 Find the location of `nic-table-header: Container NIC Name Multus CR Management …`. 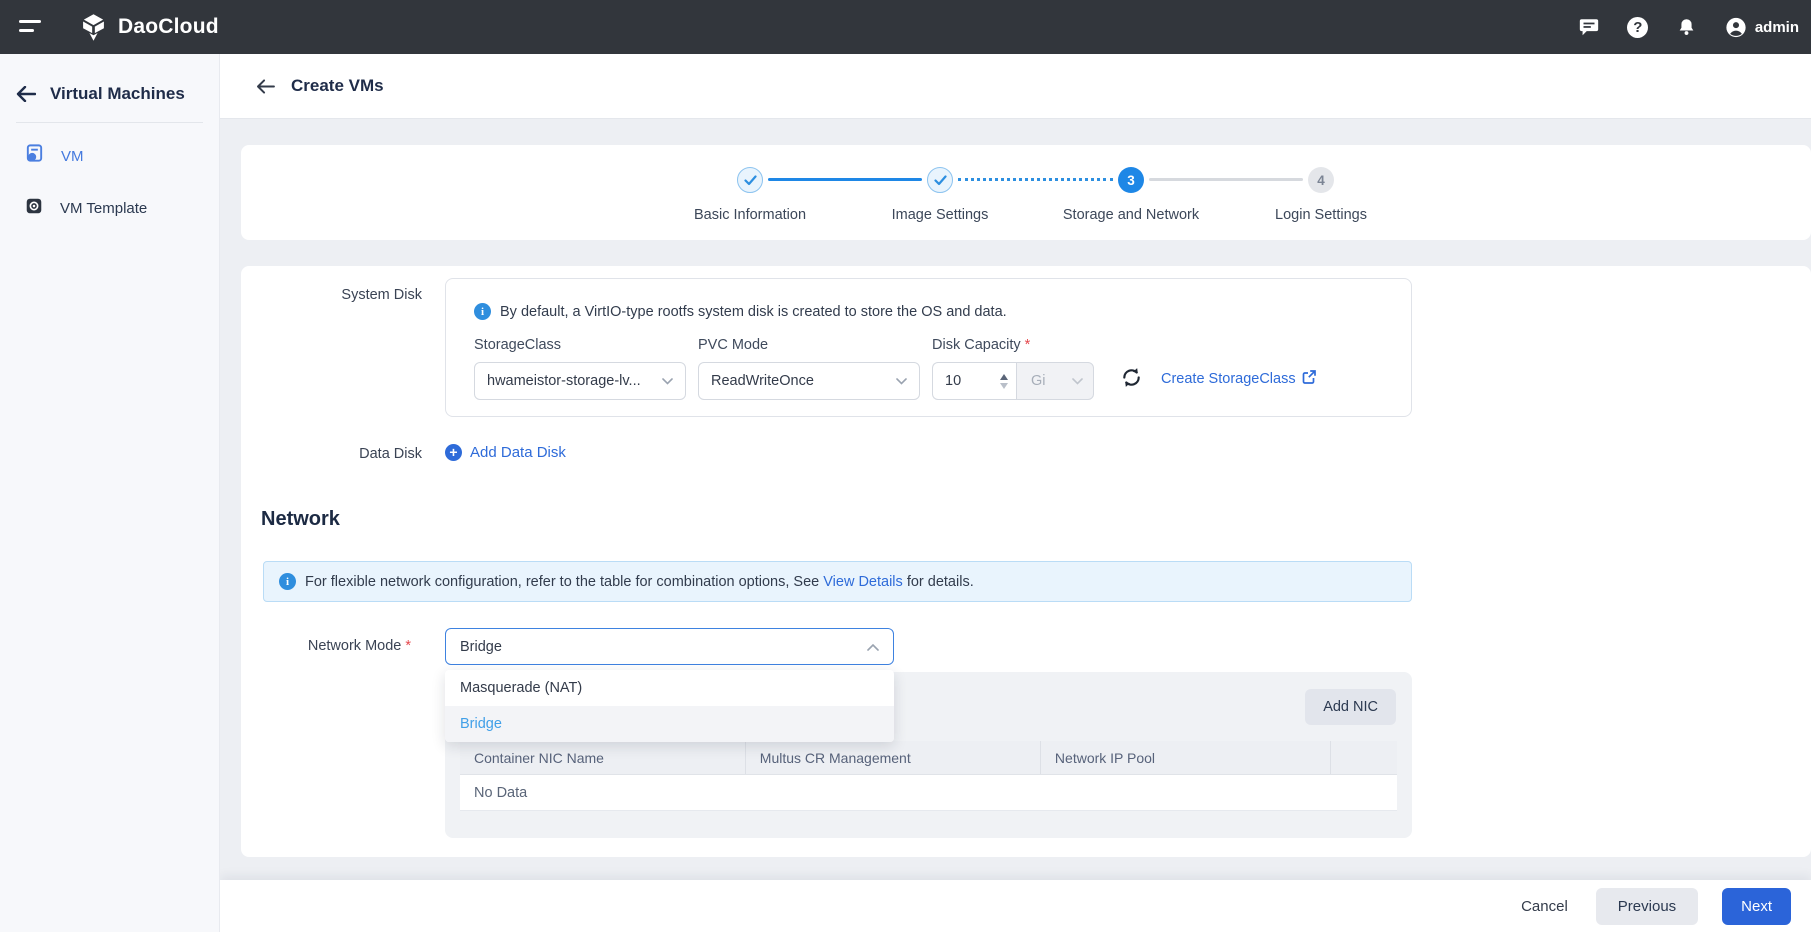

nic-table-header: Container NIC Name Multus CR Management … is located at coordinates (928, 758).